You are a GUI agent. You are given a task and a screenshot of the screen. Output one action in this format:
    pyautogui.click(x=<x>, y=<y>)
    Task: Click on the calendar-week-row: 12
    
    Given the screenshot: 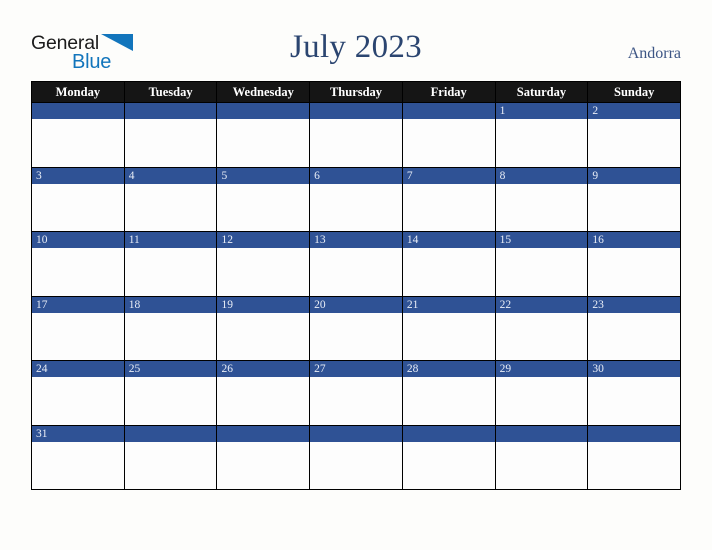 What is the action you would take?
    pyautogui.click(x=357, y=135)
    